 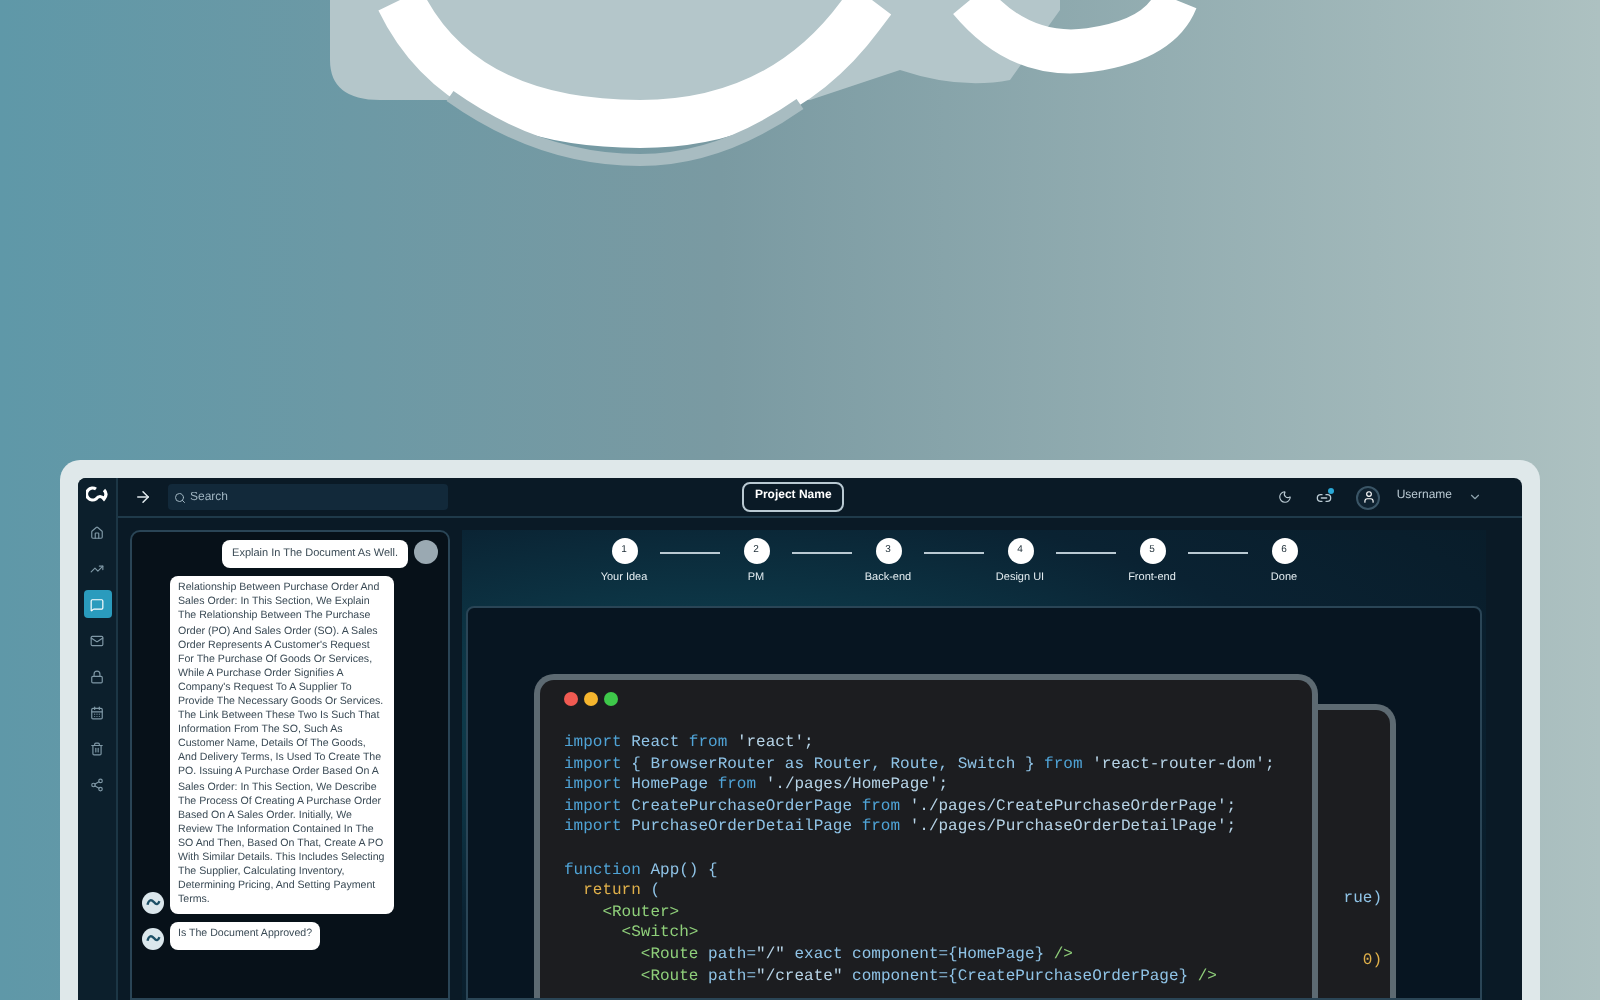 I want to click on user-avatar, so click(x=1368, y=497).